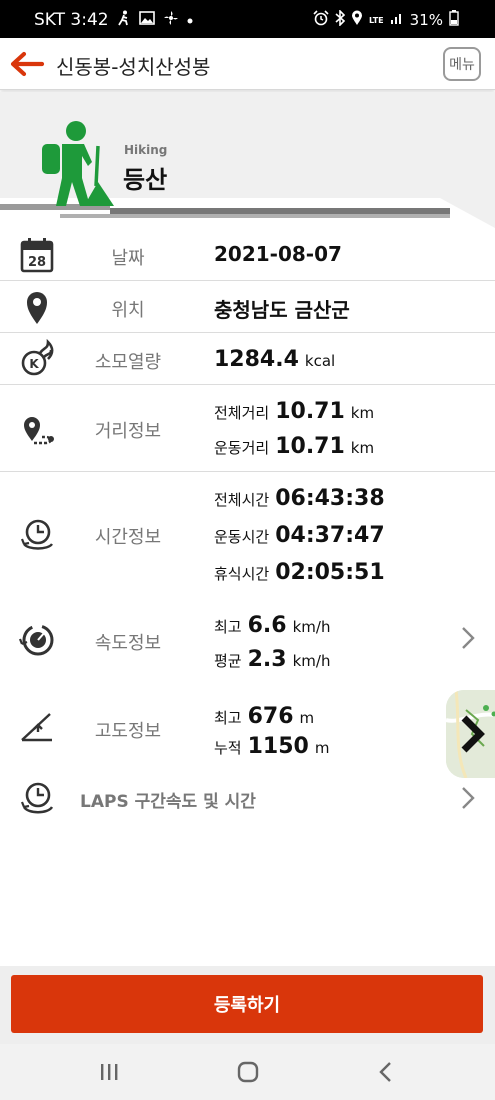 The height and width of the screenshot is (1100, 495). Describe the element at coordinates (278, 746) in the screenshot. I see `cumulative-altitude-value: 1150` at that location.